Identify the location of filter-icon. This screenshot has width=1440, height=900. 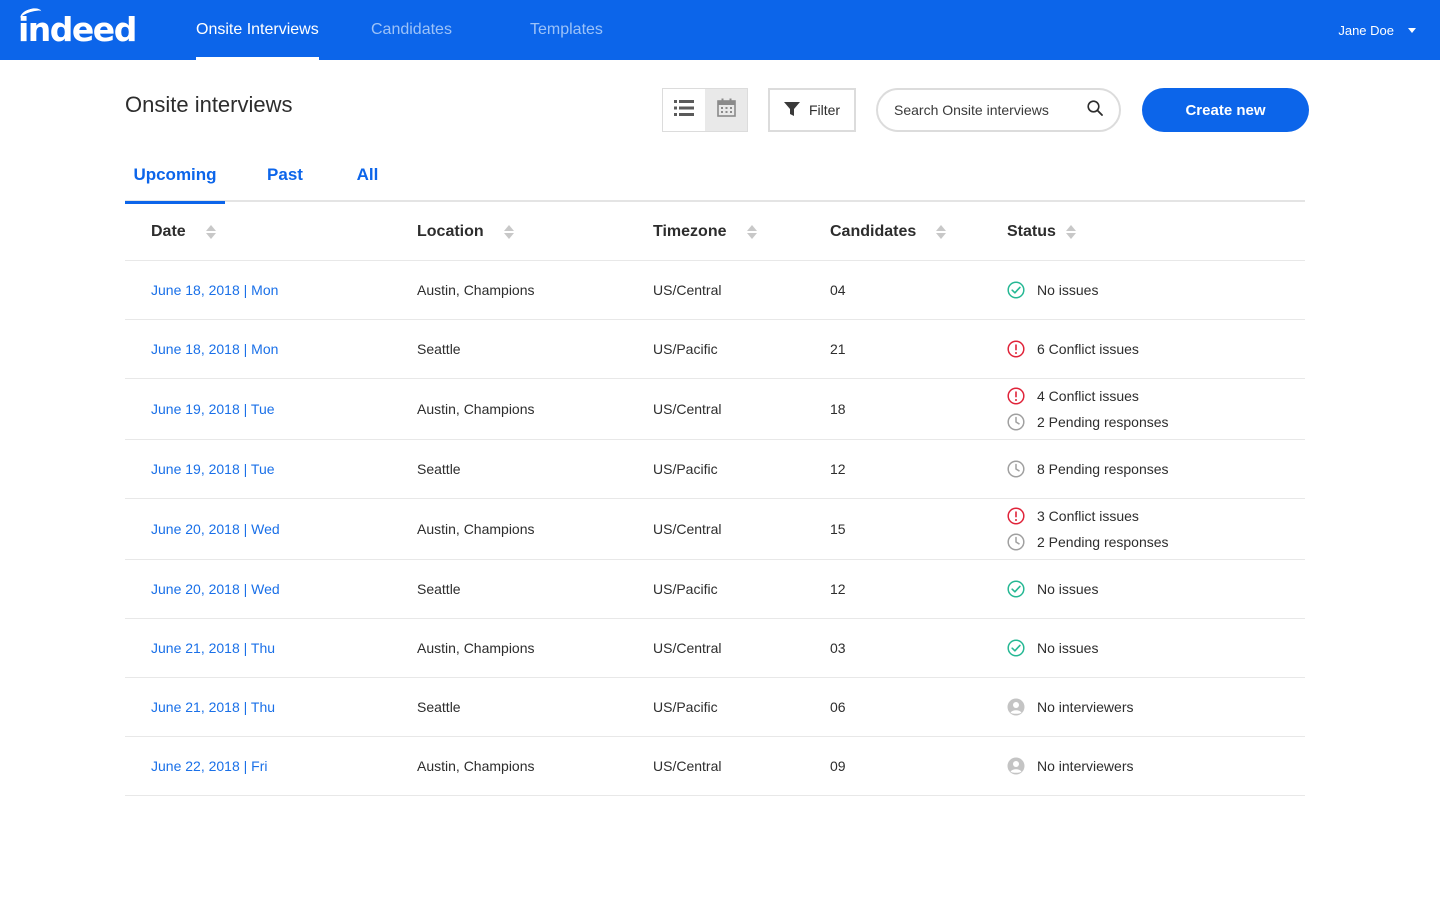
(791, 110).